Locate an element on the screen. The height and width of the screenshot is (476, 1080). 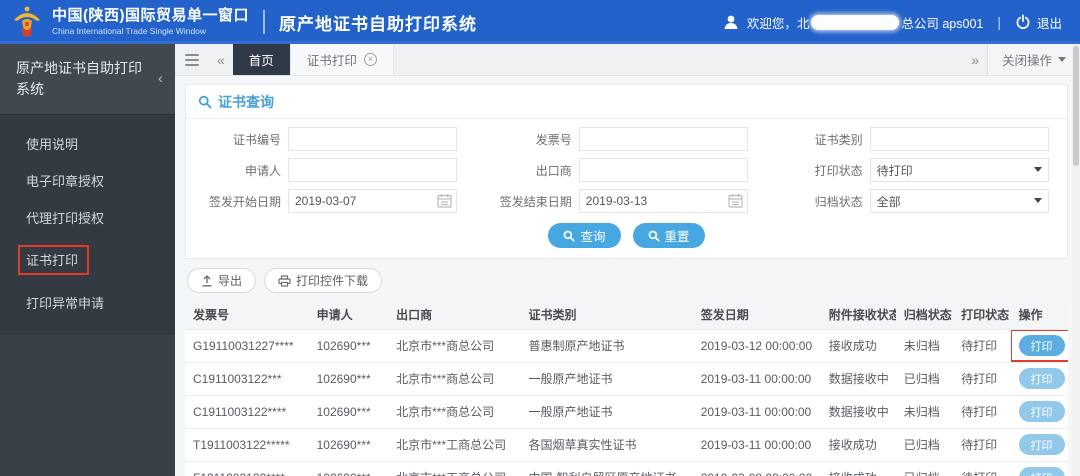
cert-type-field-group: 证书类别 is located at coordinates (911, 139).